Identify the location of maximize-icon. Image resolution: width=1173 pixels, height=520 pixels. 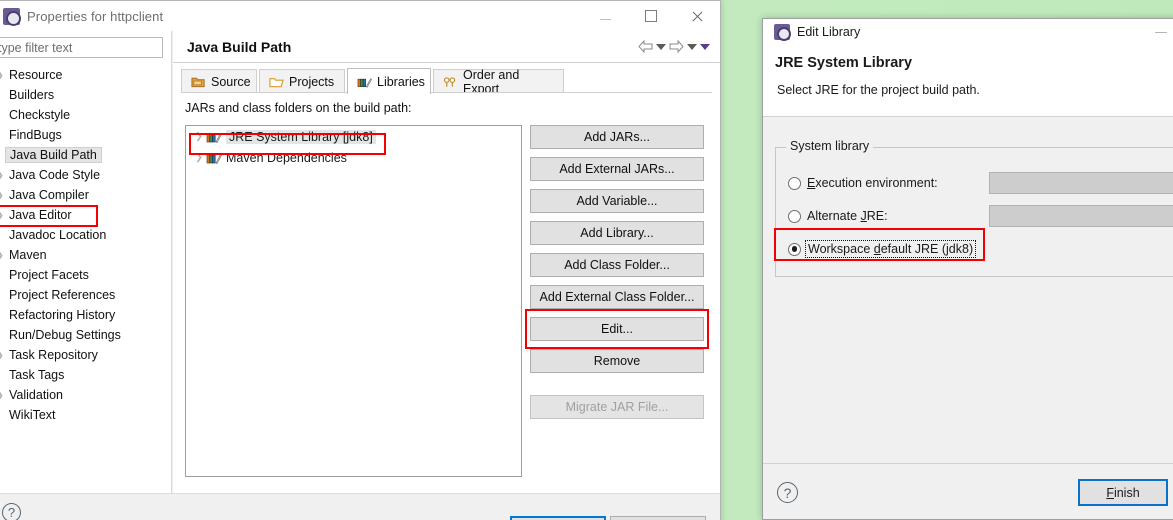
(651, 16).